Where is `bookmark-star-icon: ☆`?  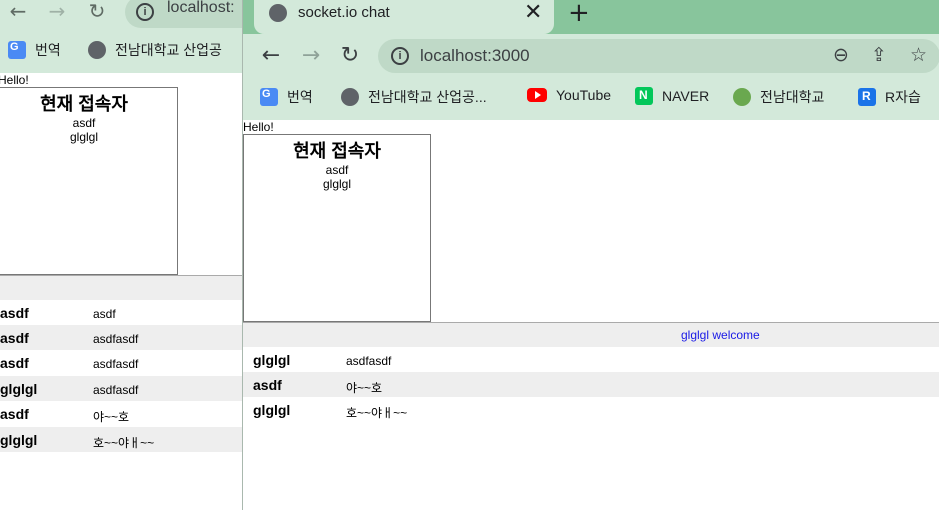
bookmark-star-icon: ☆ is located at coordinates (918, 55).